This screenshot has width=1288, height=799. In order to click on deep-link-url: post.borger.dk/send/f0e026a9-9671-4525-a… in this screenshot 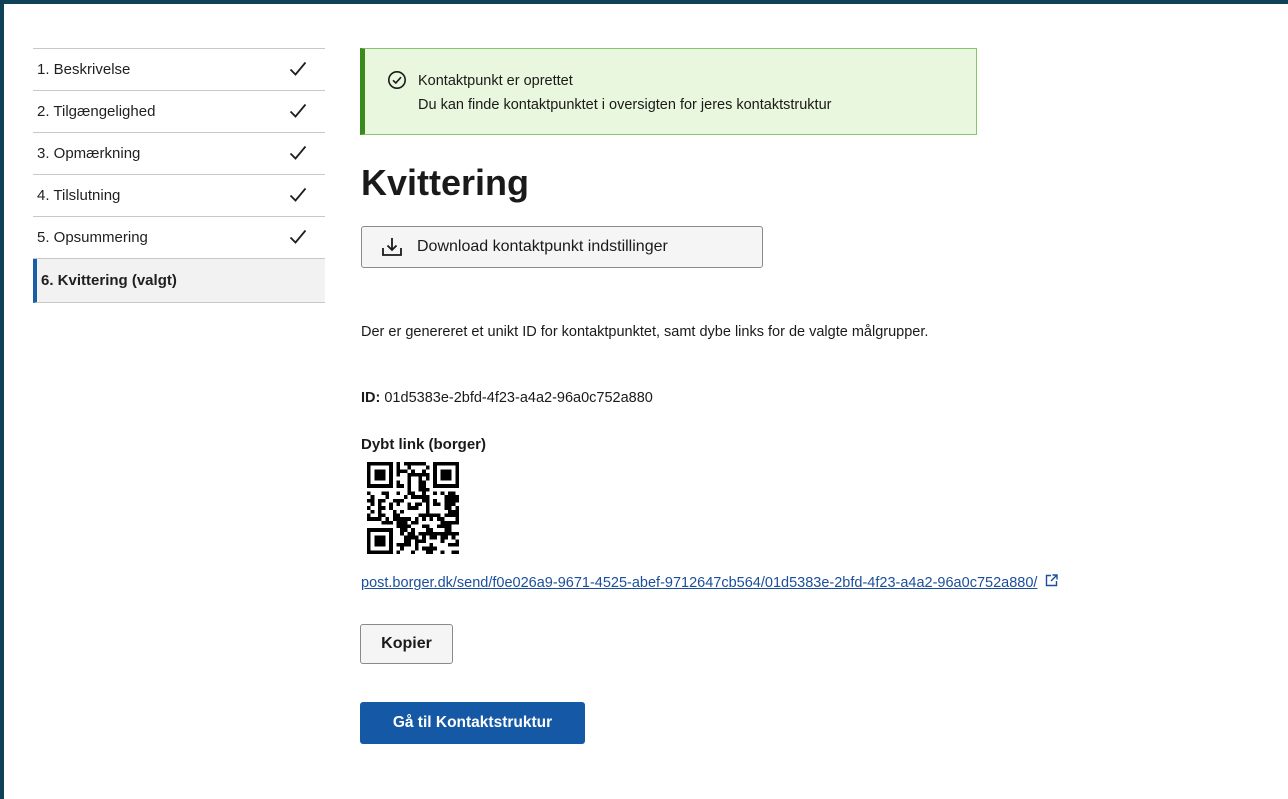, I will do `click(699, 583)`.